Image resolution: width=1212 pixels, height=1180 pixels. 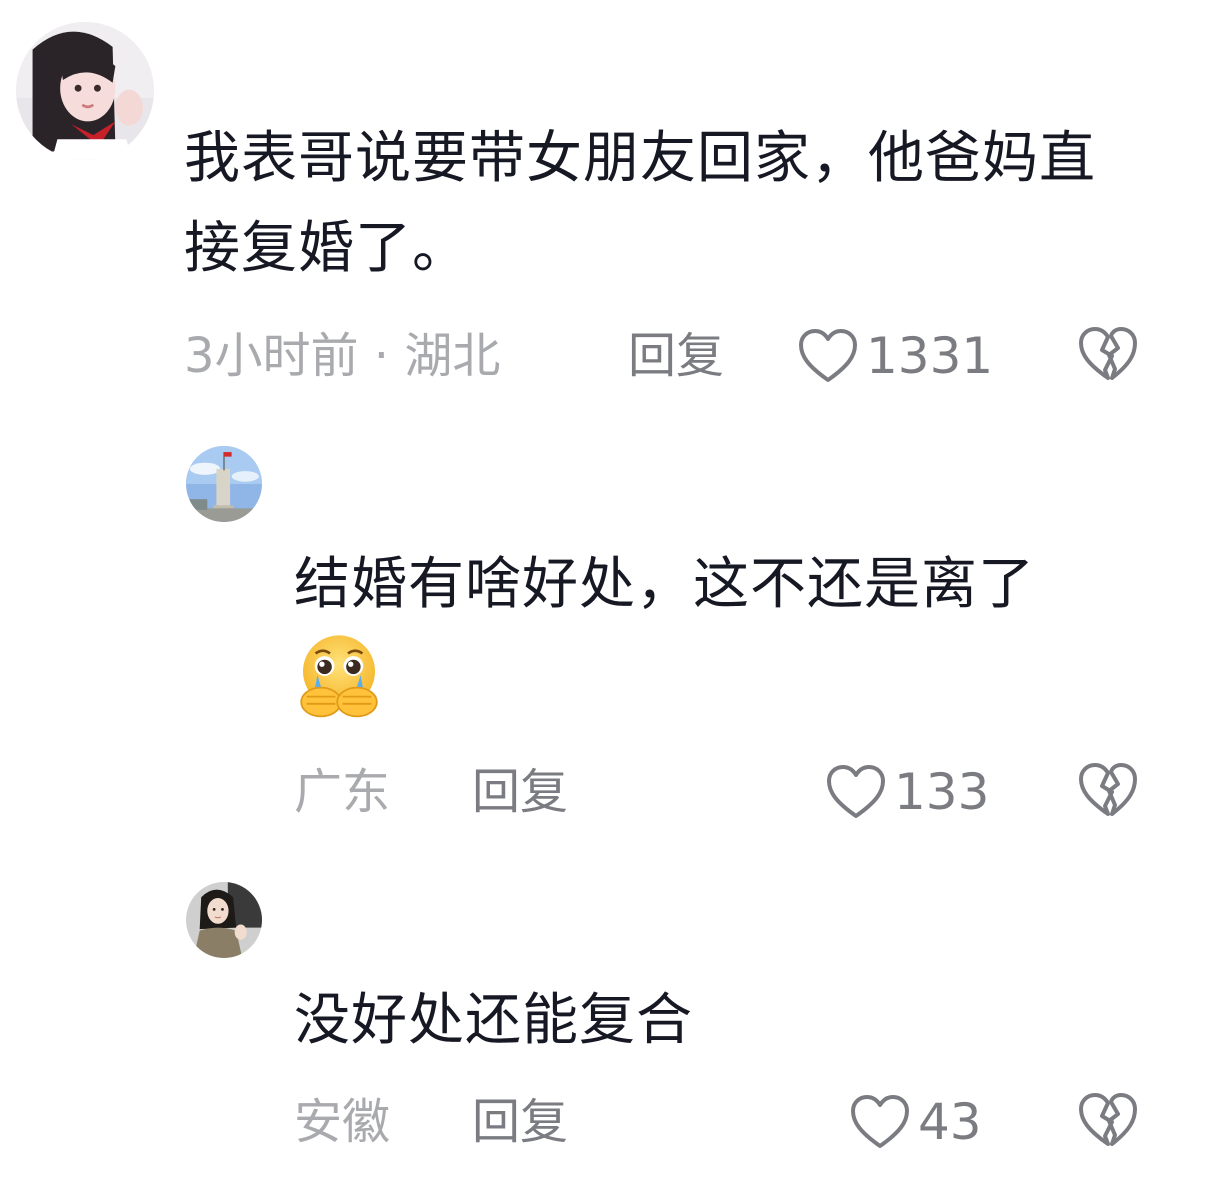 What do you see at coordinates (342, 356) in the screenshot?
I see `comment-time-location: 3小时前 · 湖北` at bounding box center [342, 356].